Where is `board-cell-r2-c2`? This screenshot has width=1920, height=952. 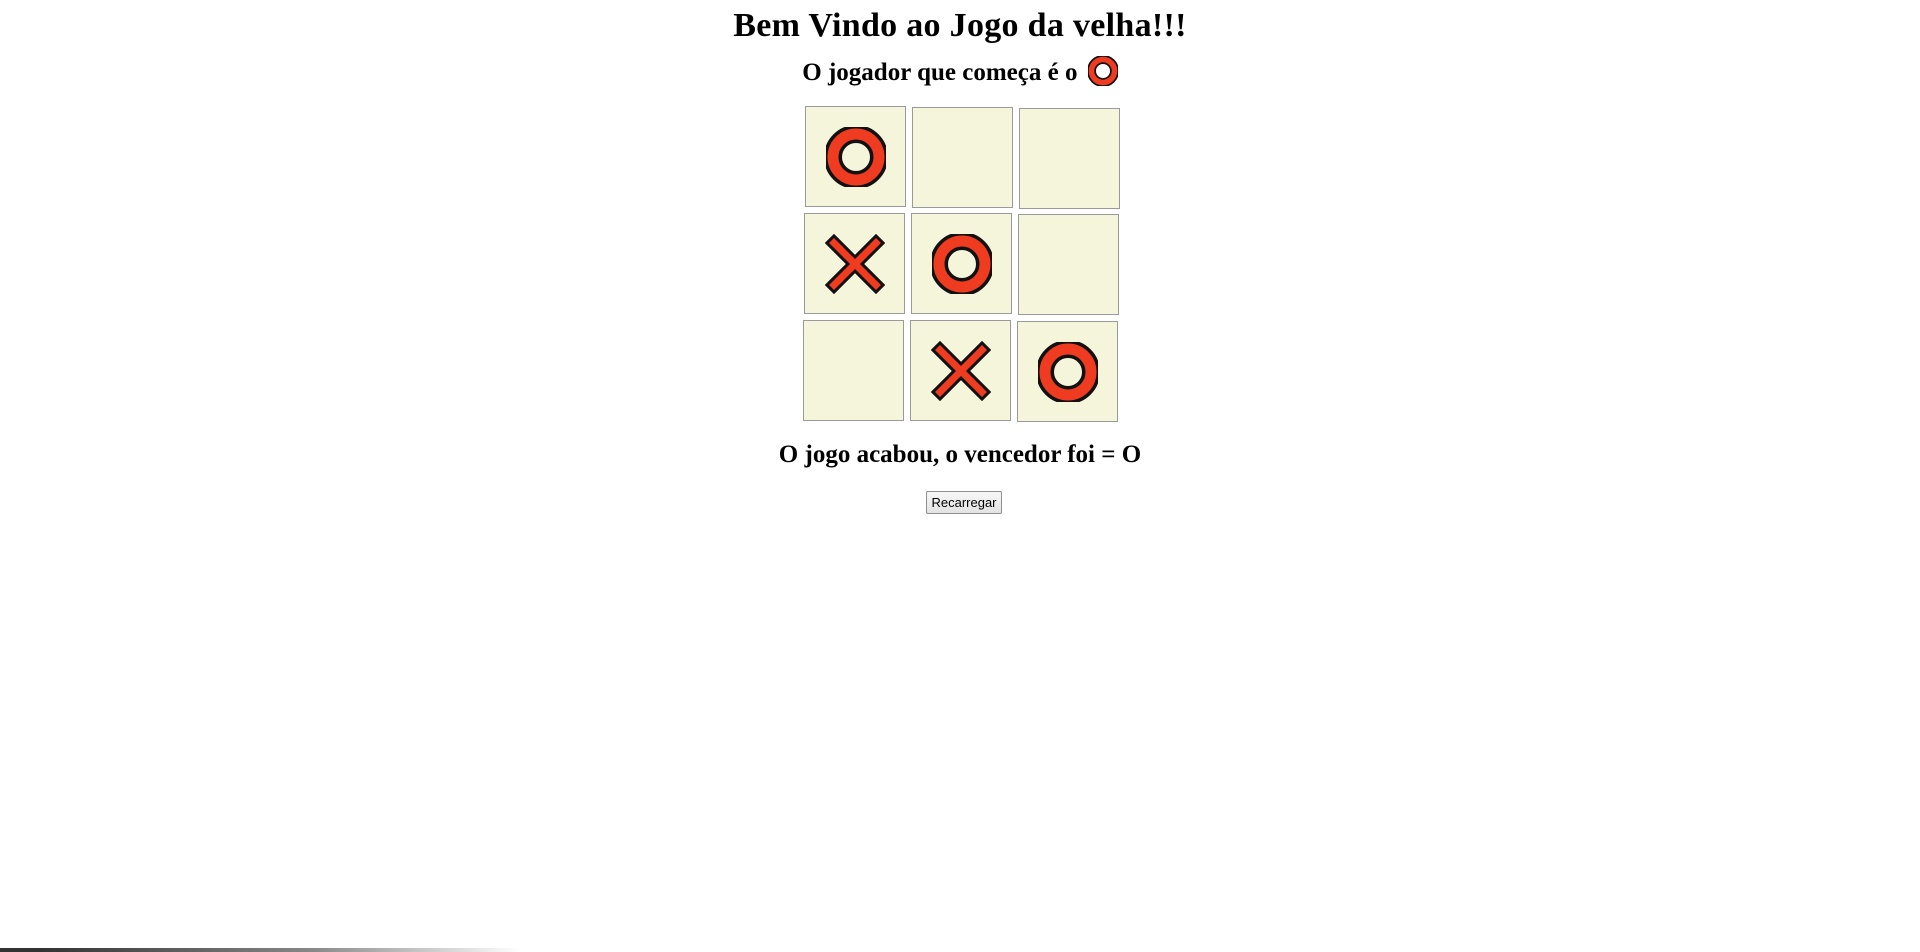 board-cell-r2-c2 is located at coordinates (961, 263).